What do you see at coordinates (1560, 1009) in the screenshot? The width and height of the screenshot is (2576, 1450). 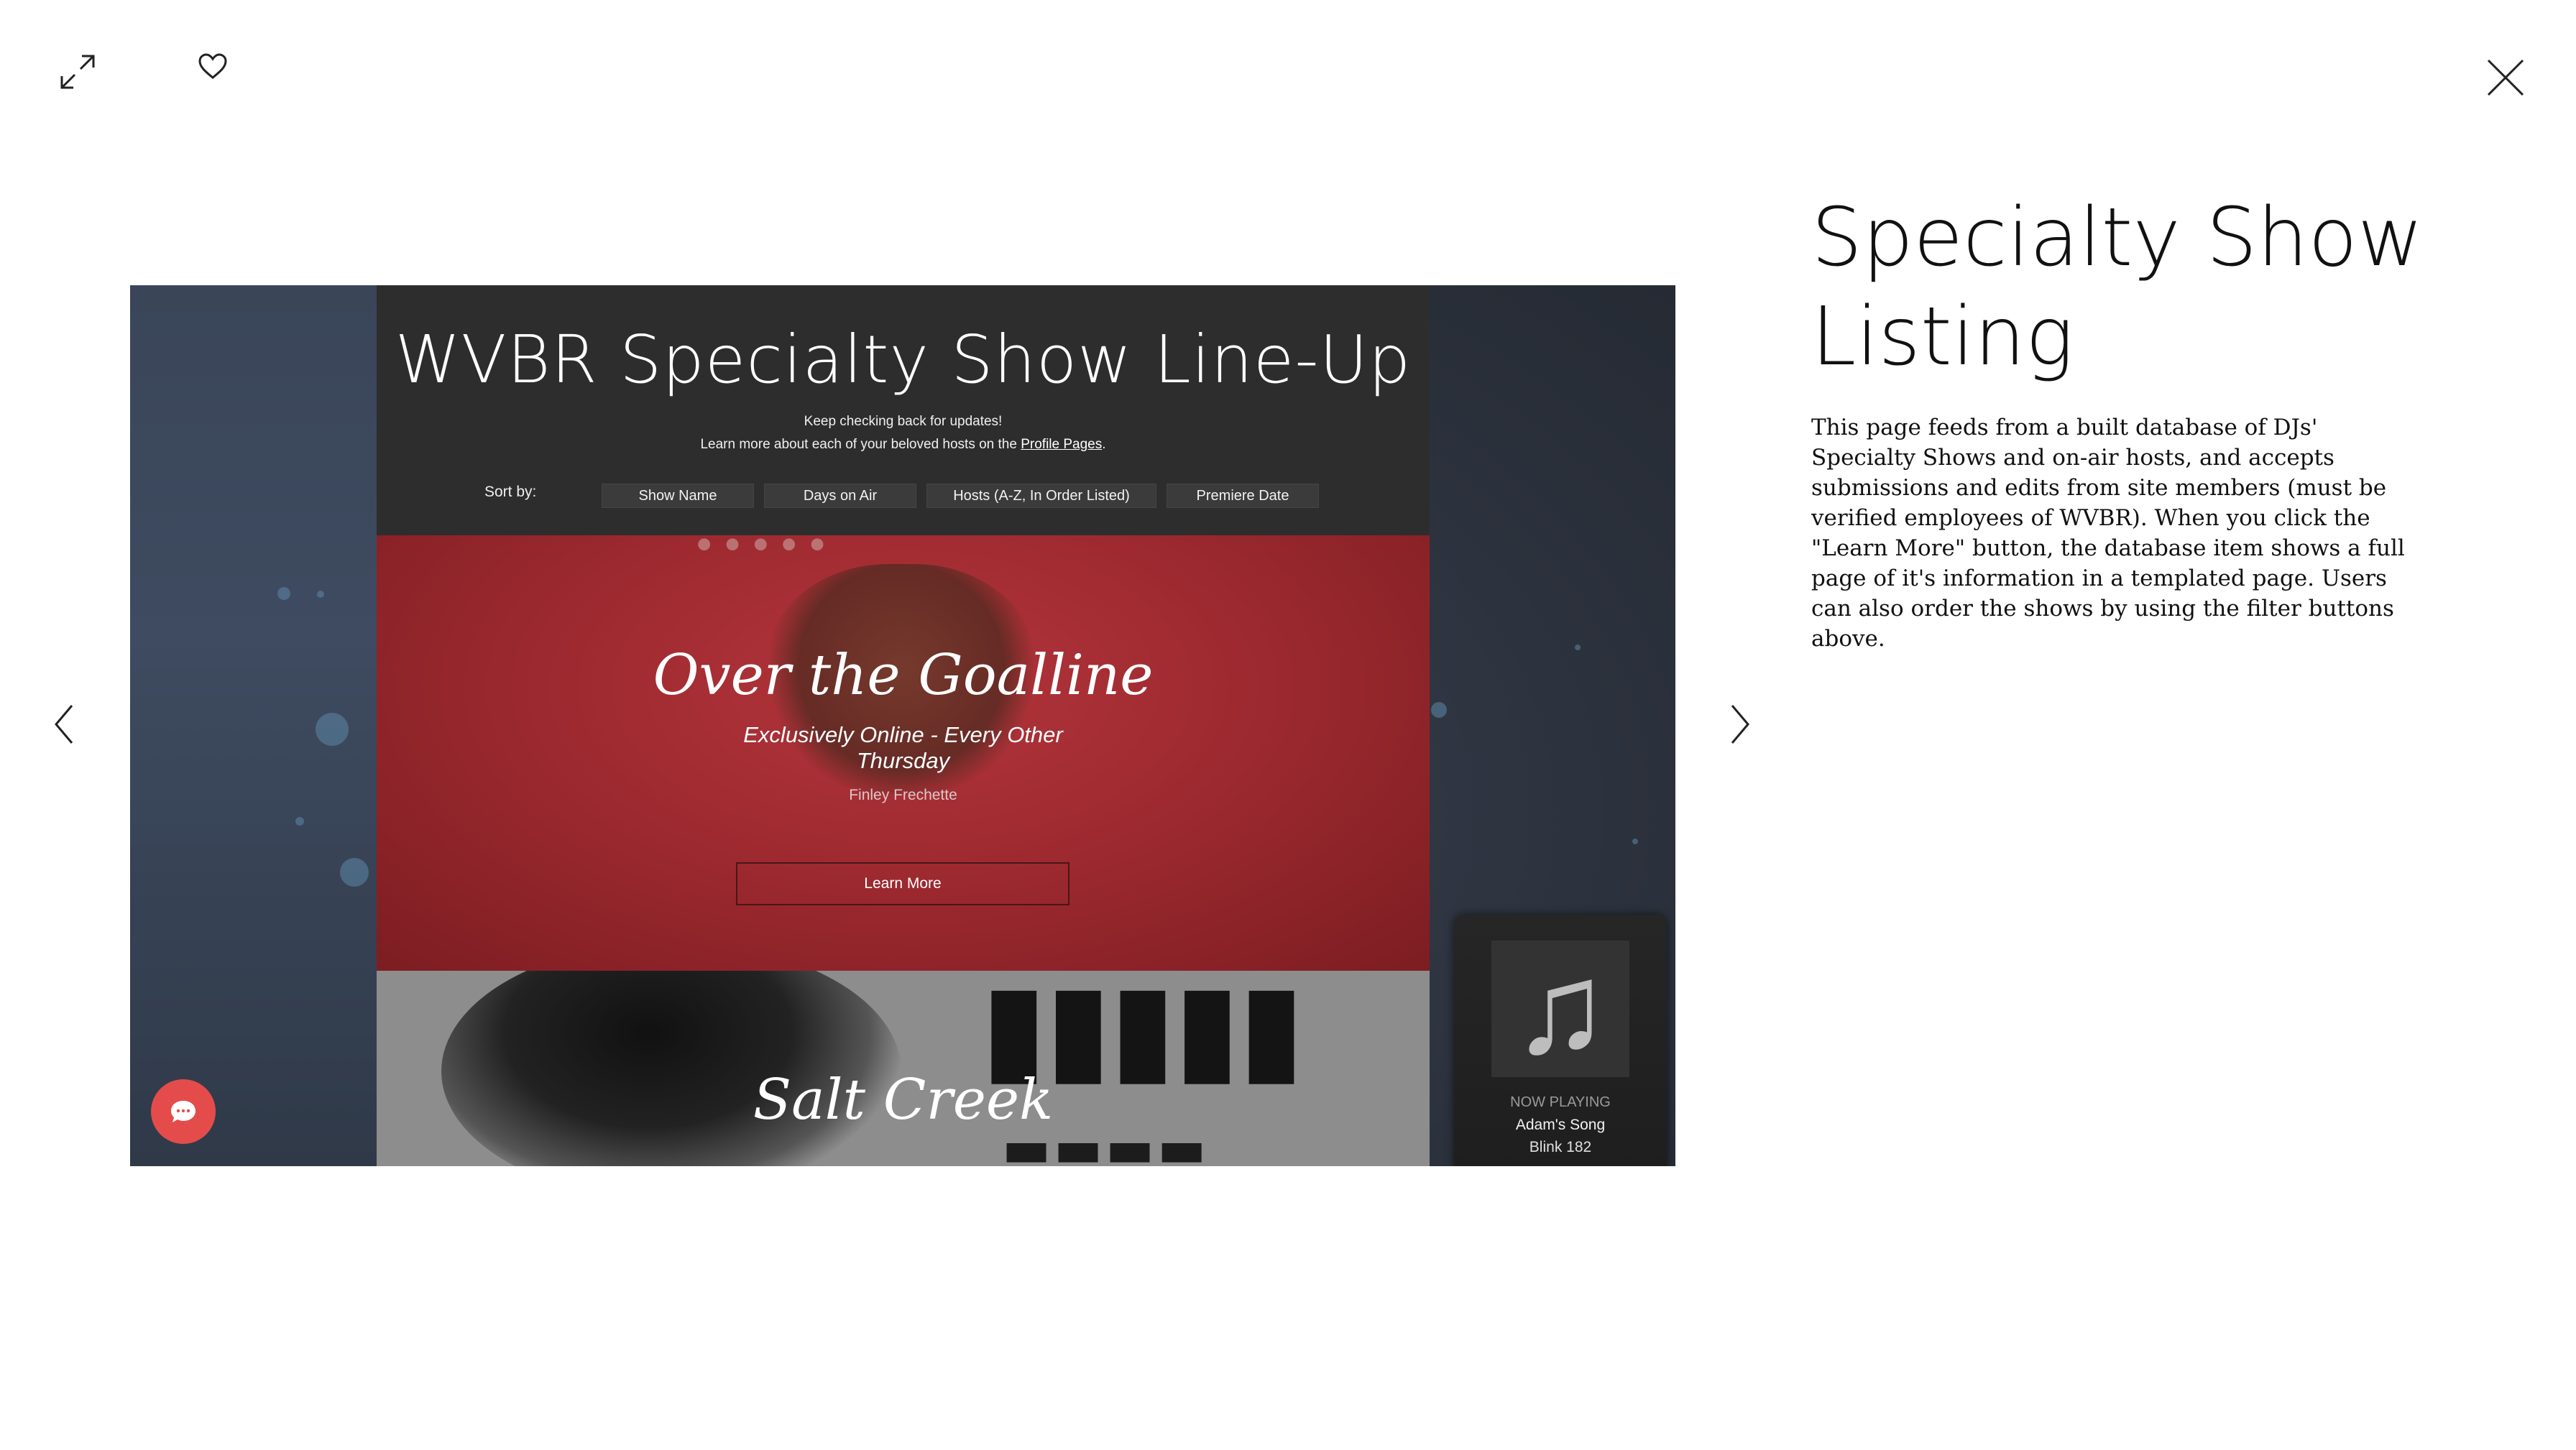 I see `music-note-icon: ♫` at bounding box center [1560, 1009].